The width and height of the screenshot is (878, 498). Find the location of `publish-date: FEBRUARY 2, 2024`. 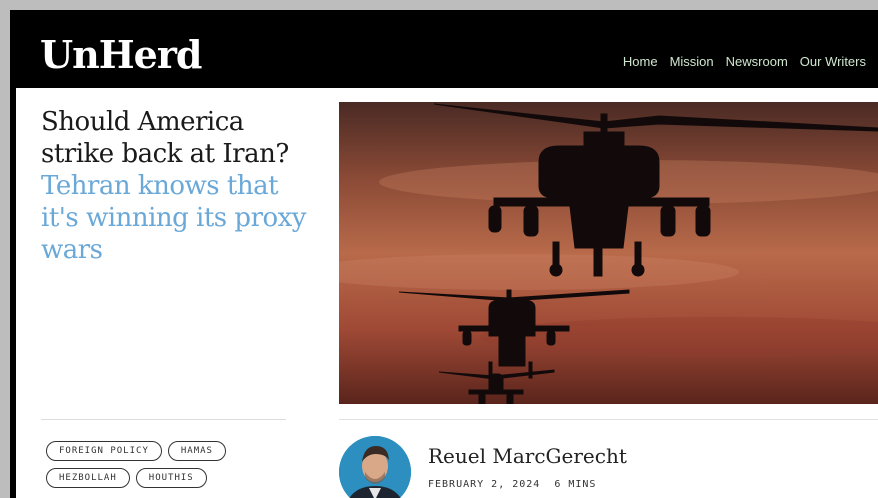

publish-date: FEBRUARY 2, 2024 is located at coordinates (484, 484).